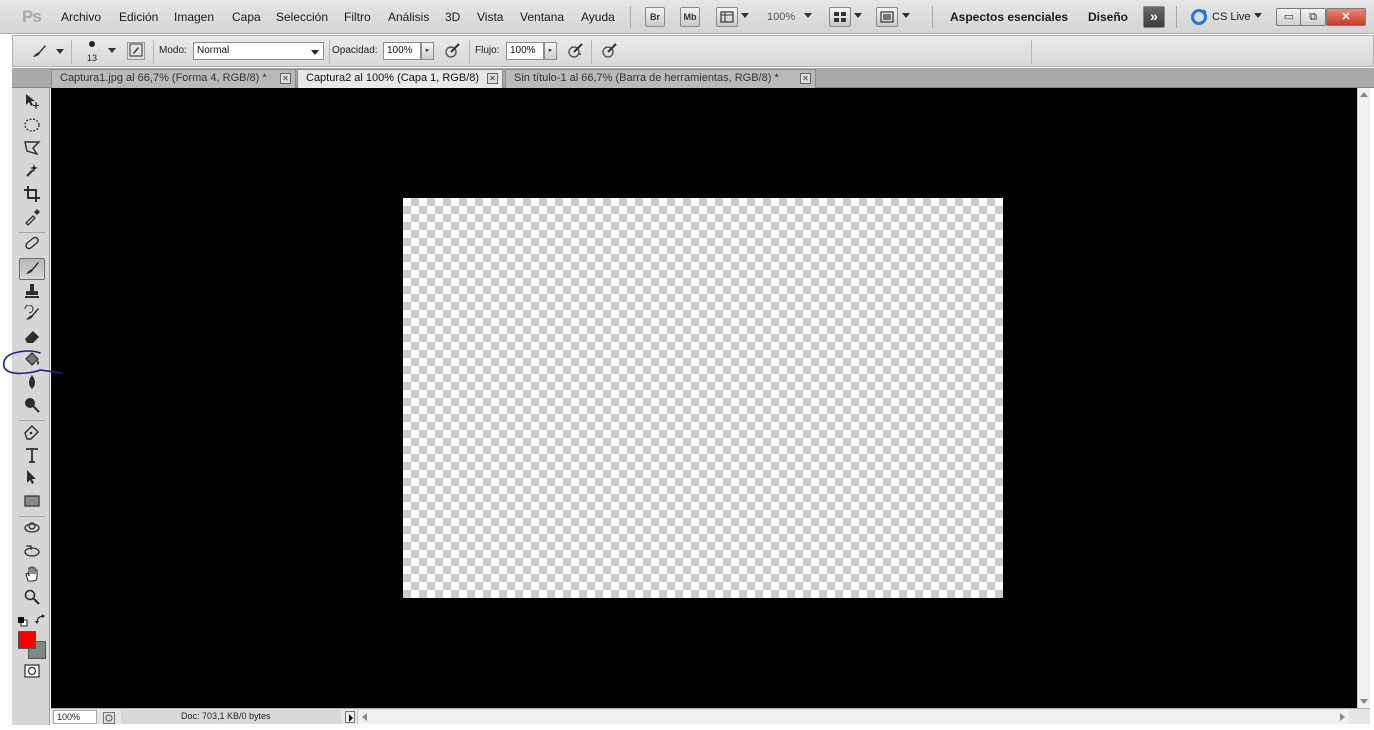  What do you see at coordinates (302, 17) in the screenshot?
I see `menu-seleccion: Selección` at bounding box center [302, 17].